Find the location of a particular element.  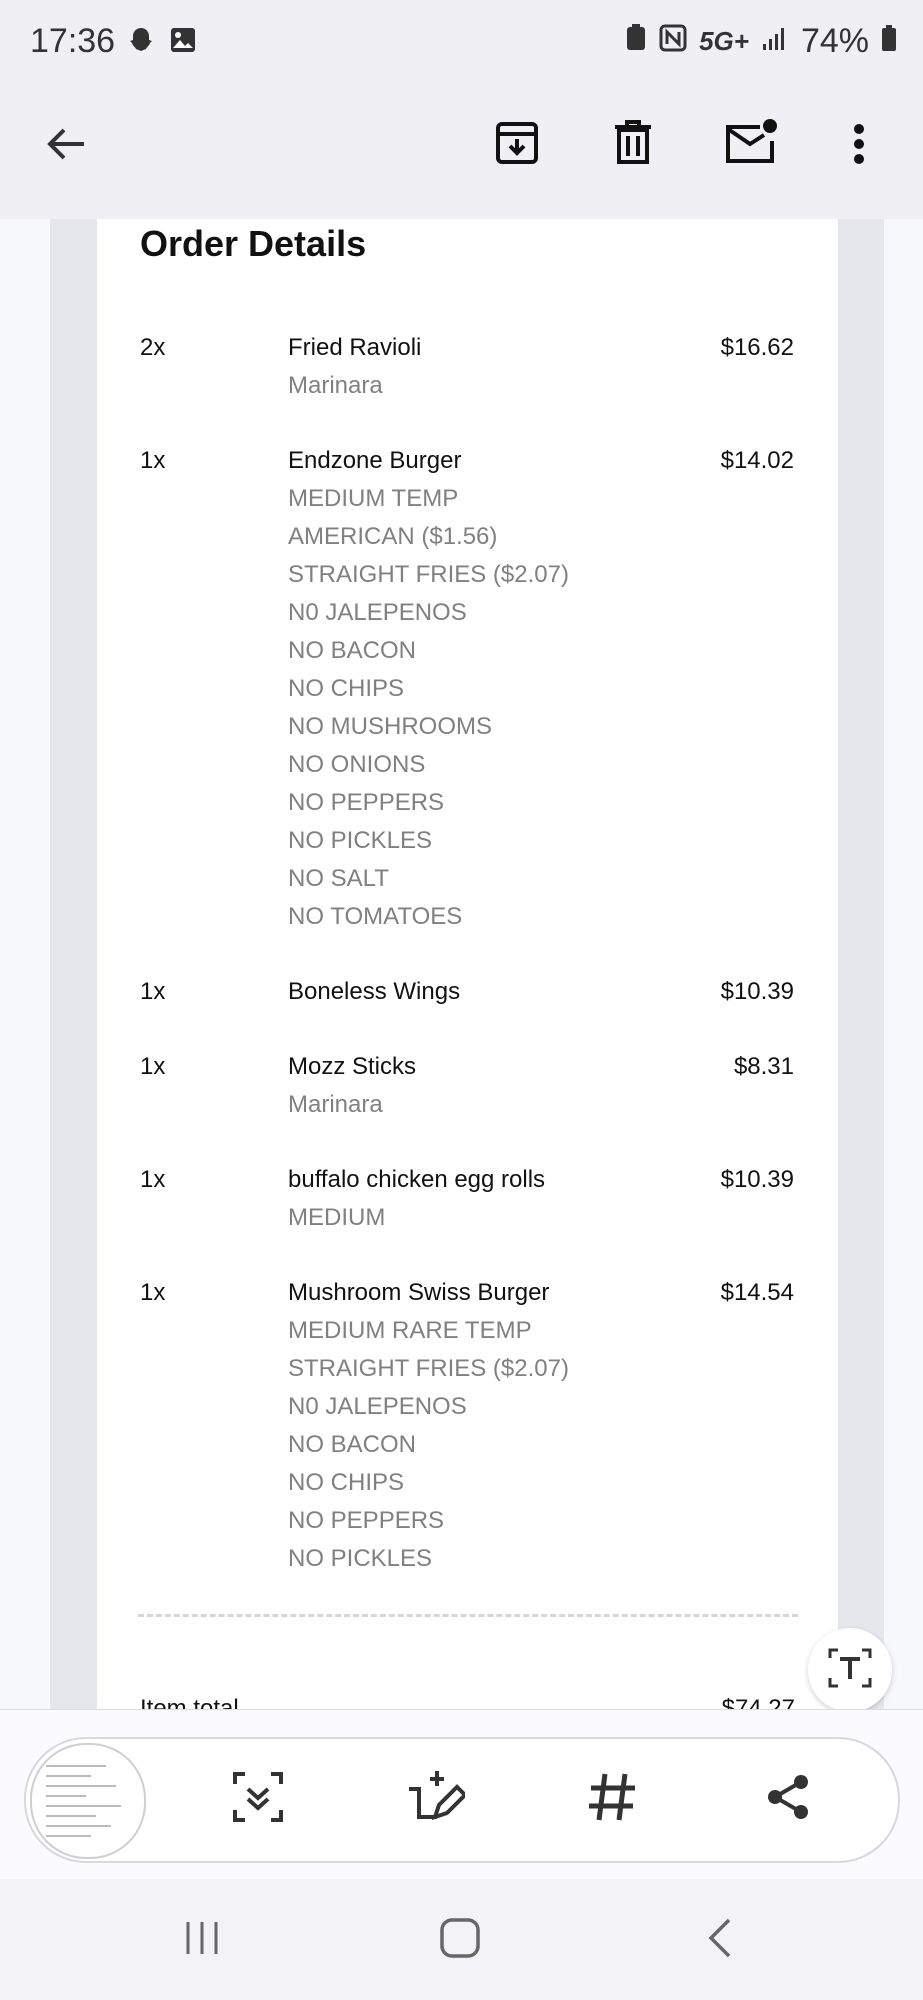

home-button is located at coordinates (460, 1940).